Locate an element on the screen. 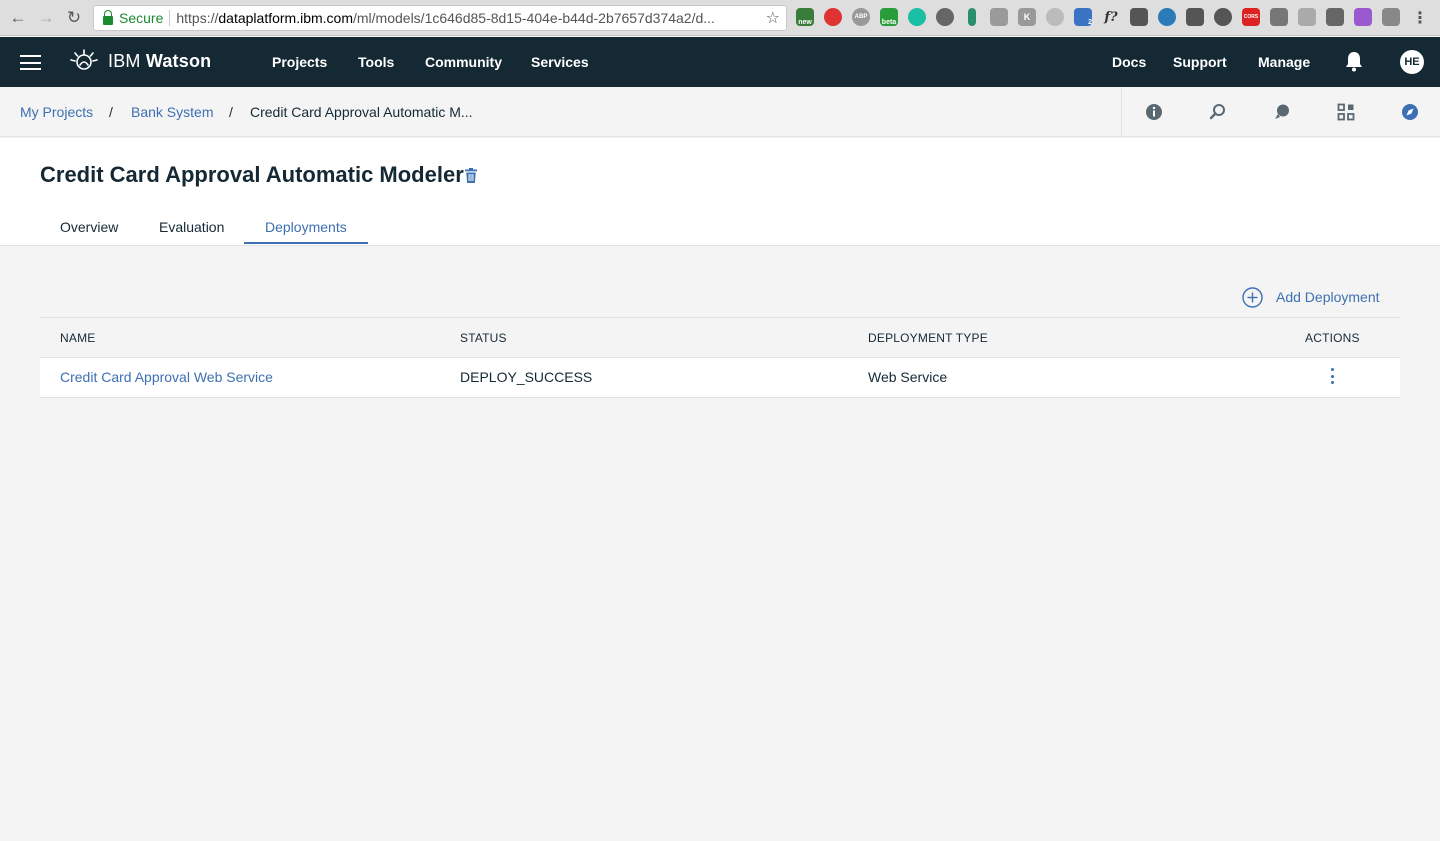 This screenshot has width=1440, height=841. bookmark-star-icon: ☆ is located at coordinates (773, 18).